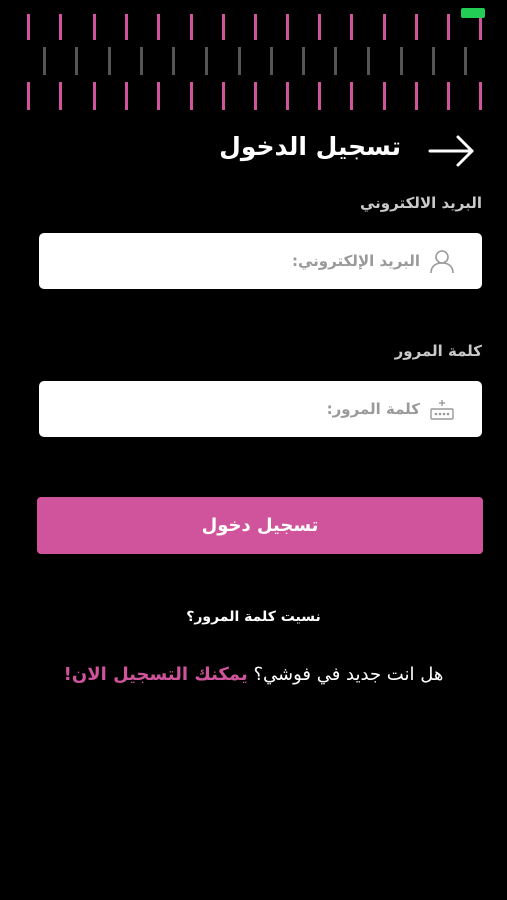 This screenshot has width=507, height=900. I want to click on user-icon, so click(442, 262).